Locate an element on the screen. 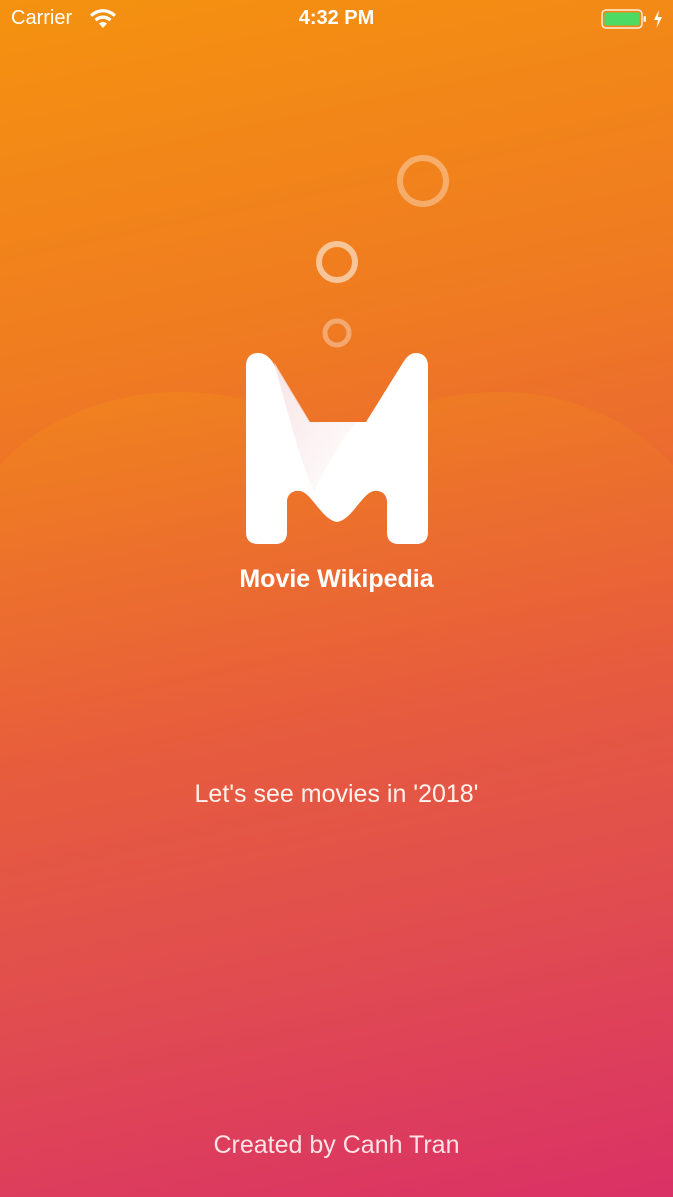 The image size is (673, 1197). bubble-small is located at coordinates (337, 333).